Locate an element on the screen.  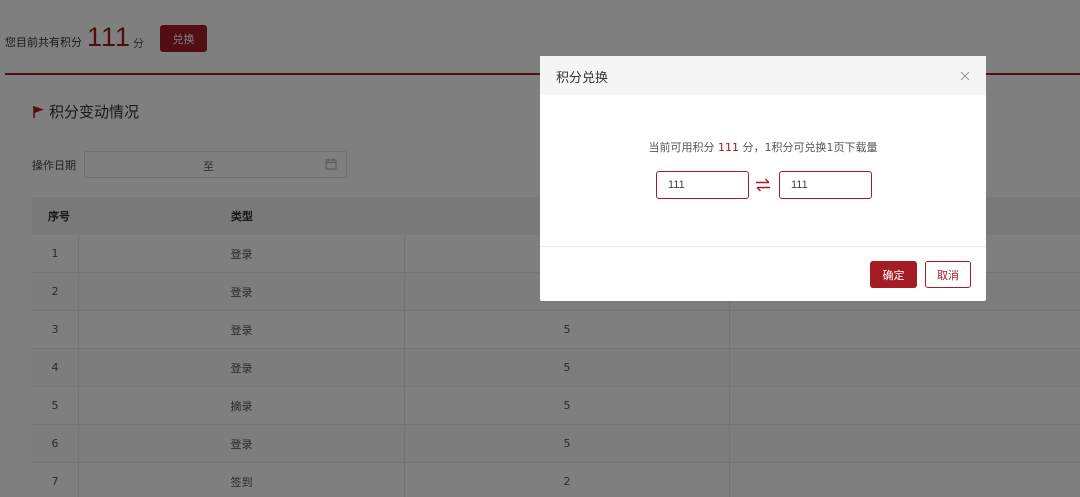
info-suffix: 分，1积分可兑换1页下载量 is located at coordinates (810, 147).